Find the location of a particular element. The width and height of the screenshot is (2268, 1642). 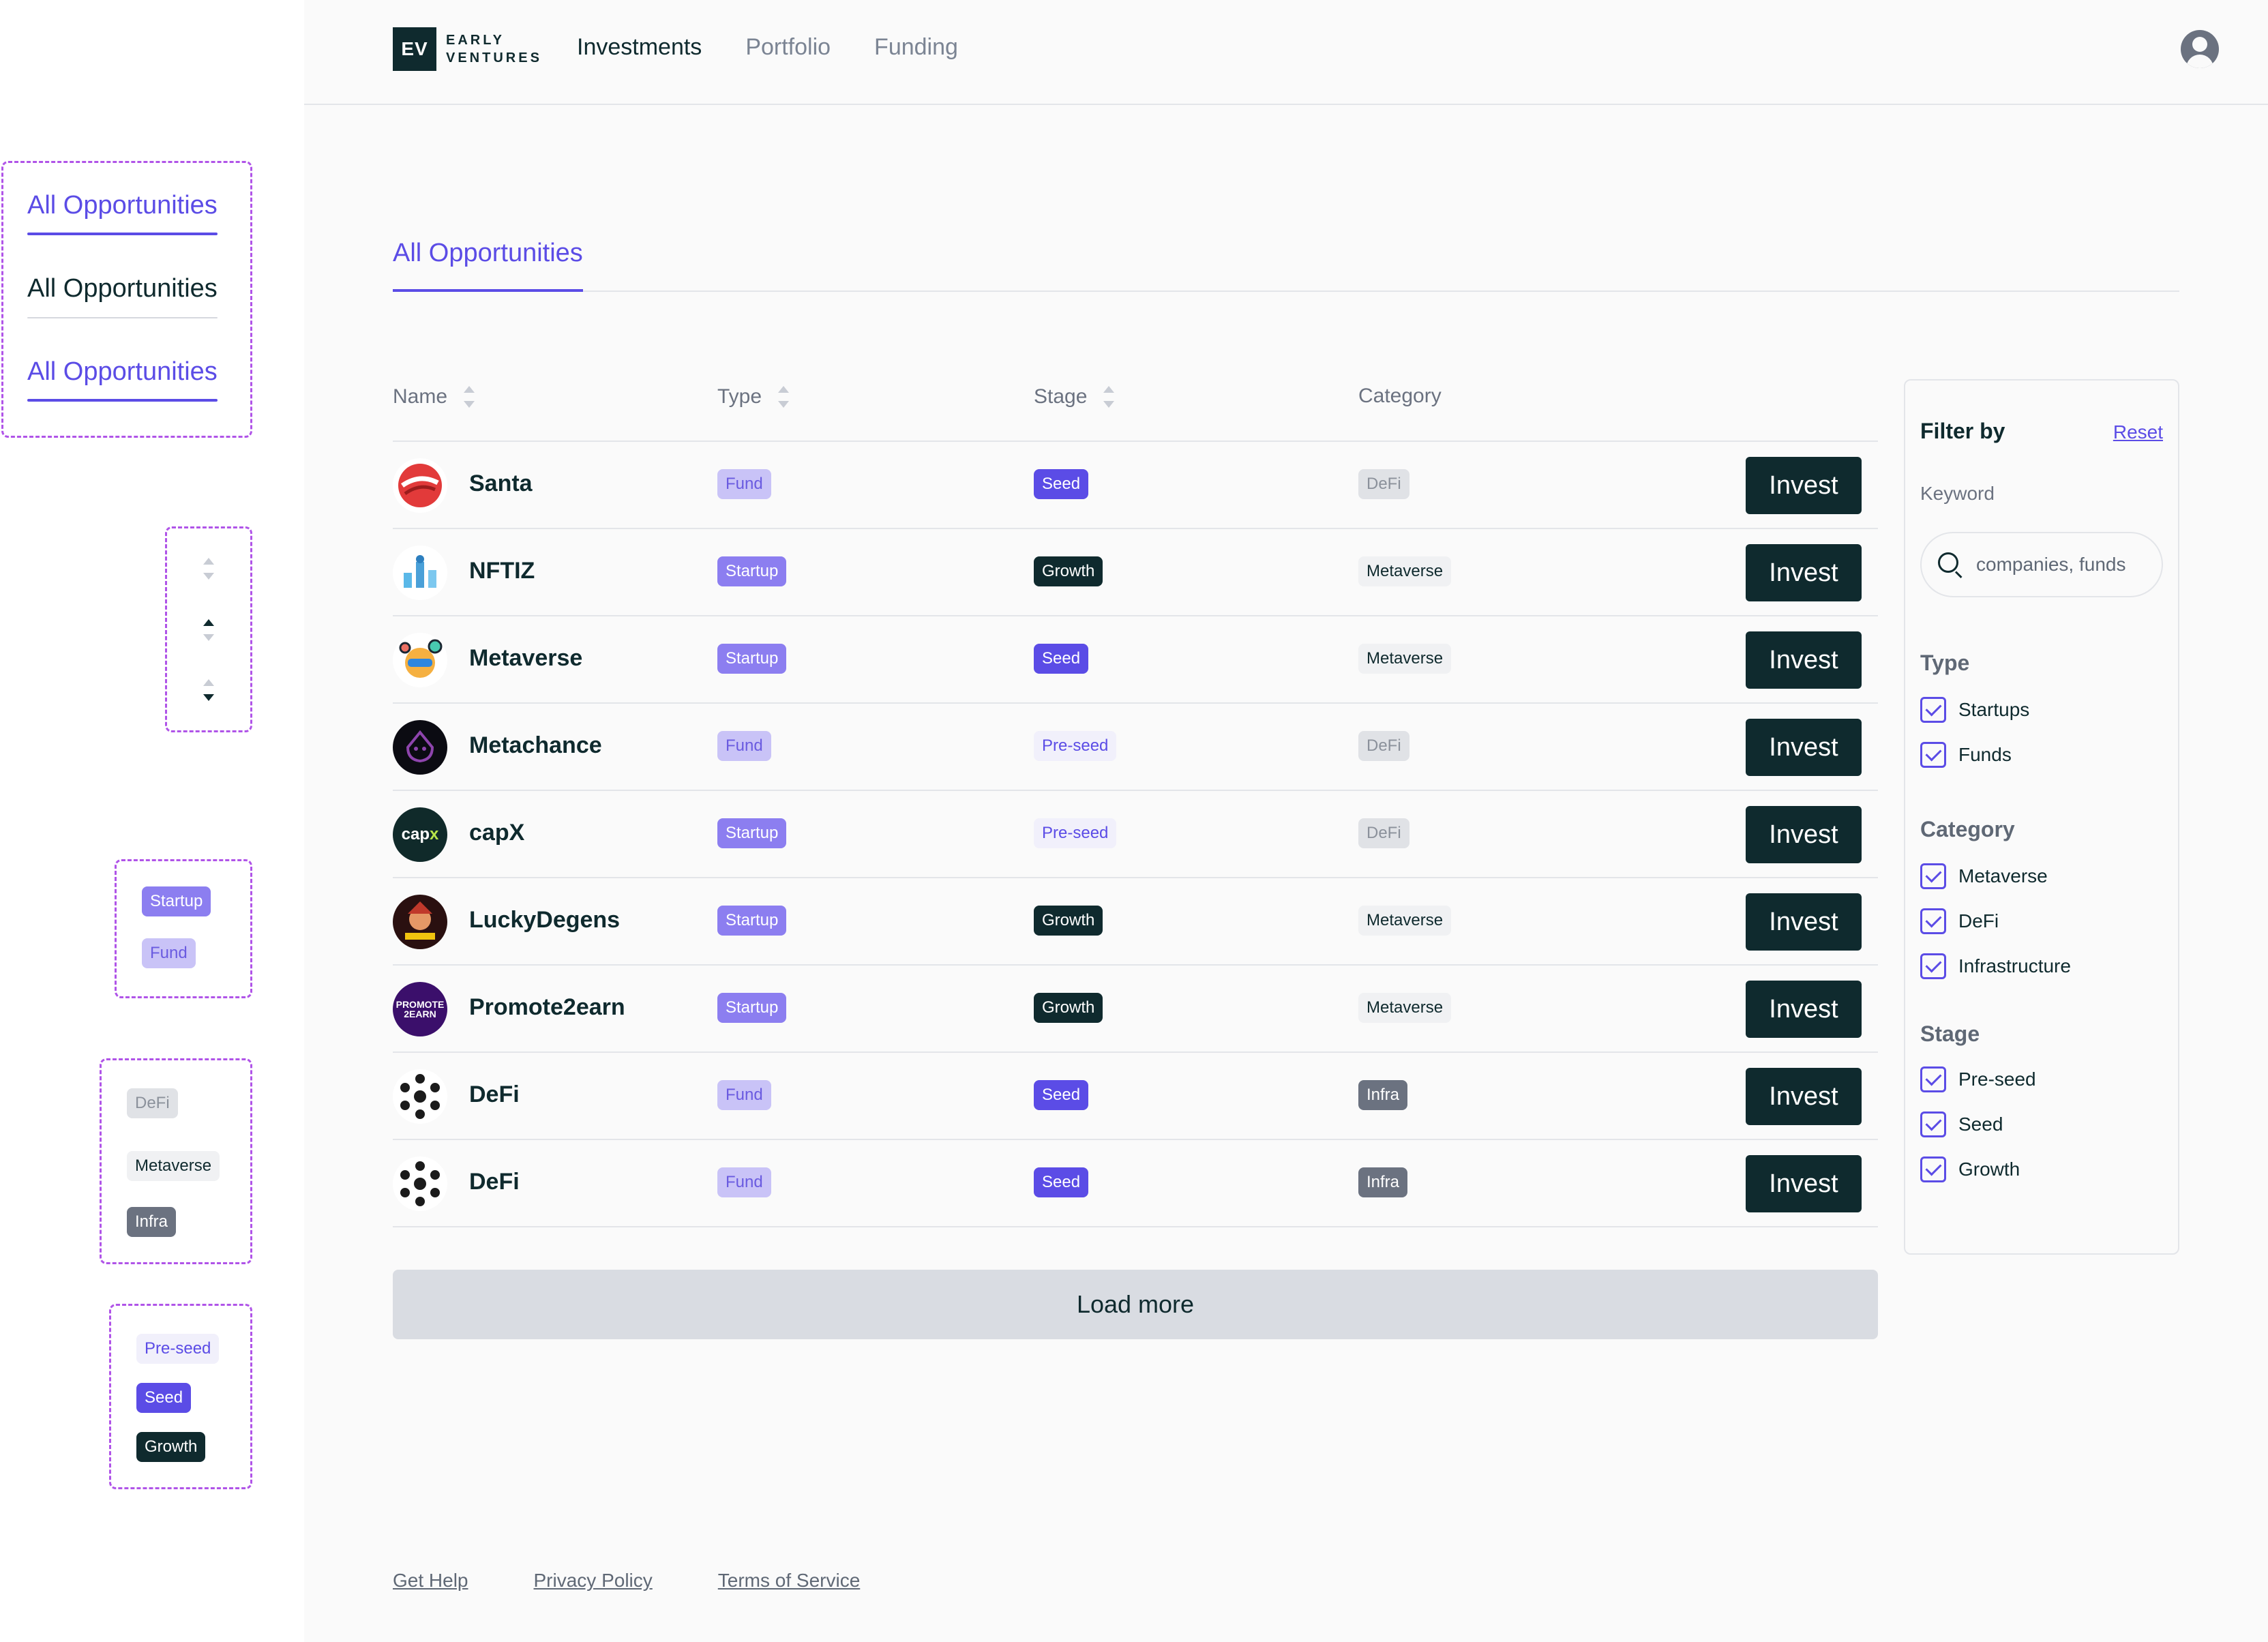

company-name: capX is located at coordinates (496, 833).